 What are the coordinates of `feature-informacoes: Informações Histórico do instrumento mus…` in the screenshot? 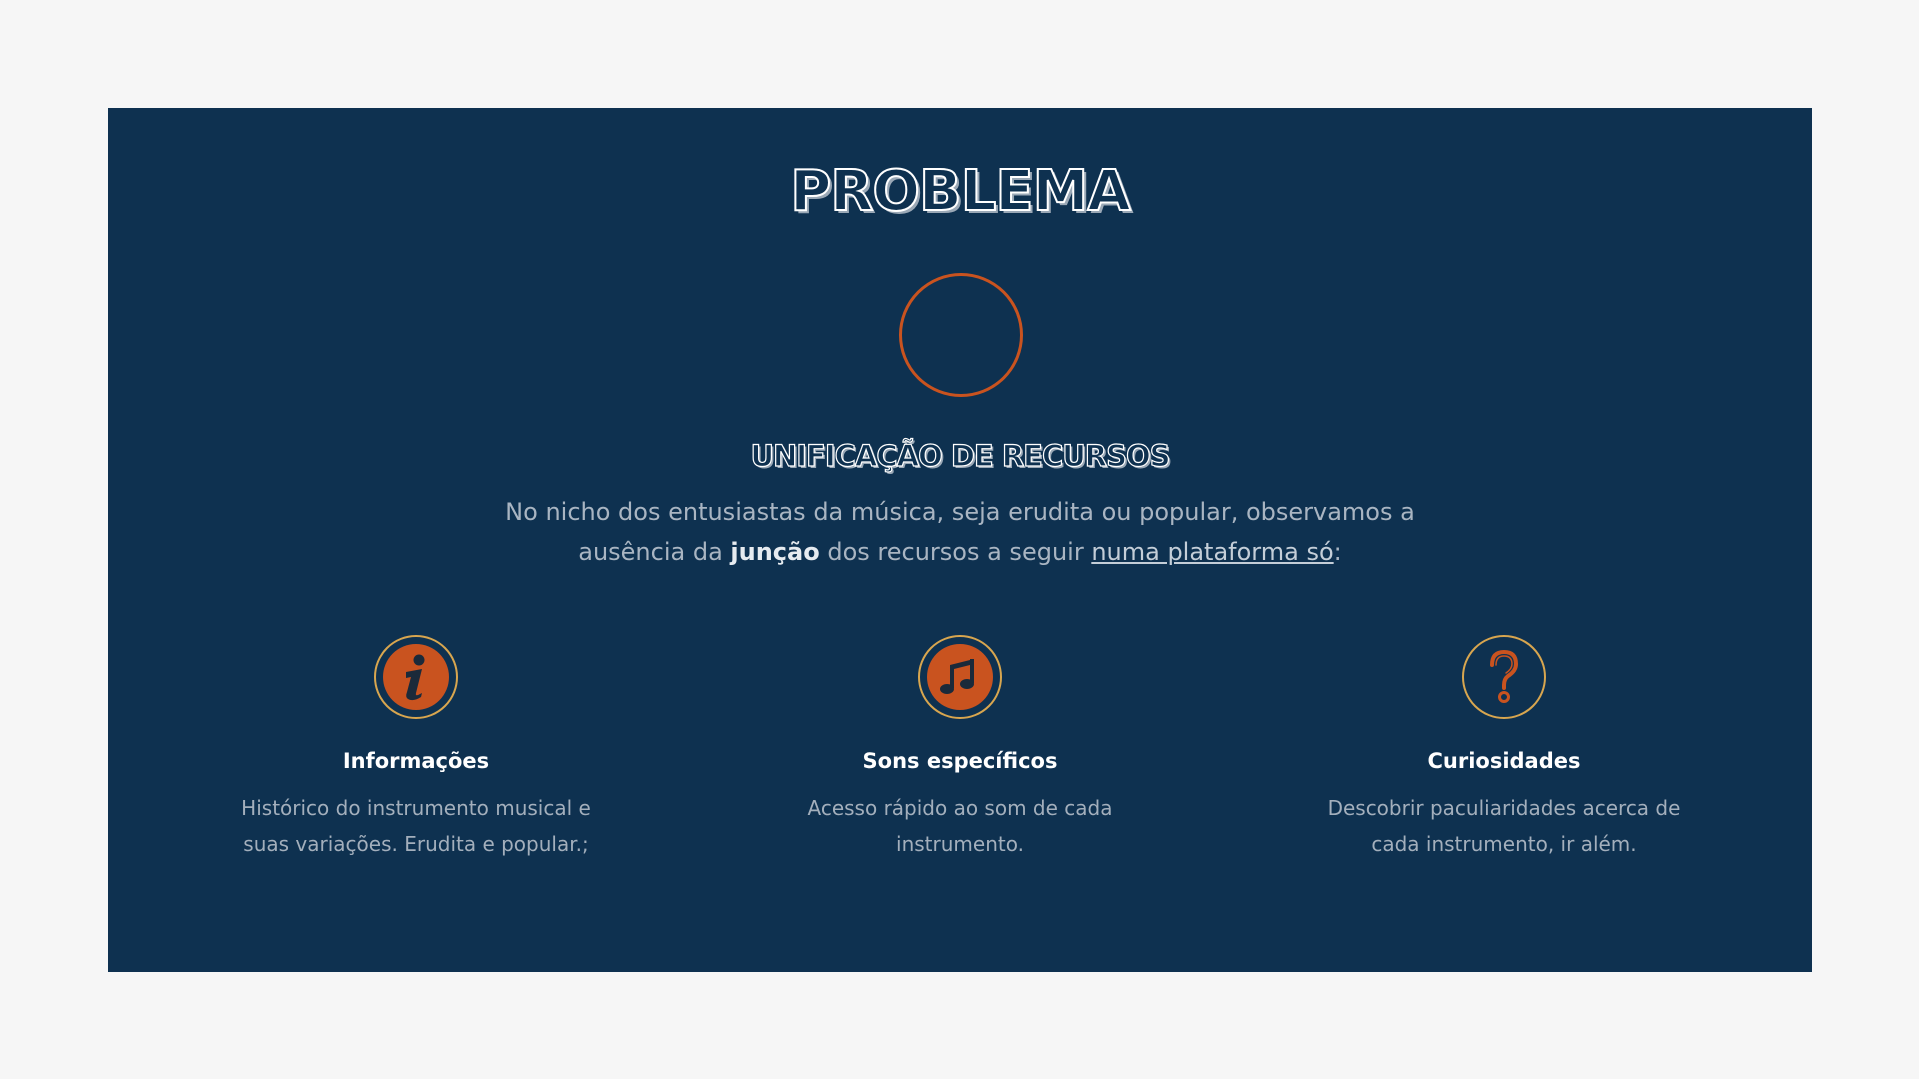 It's located at (416, 748).